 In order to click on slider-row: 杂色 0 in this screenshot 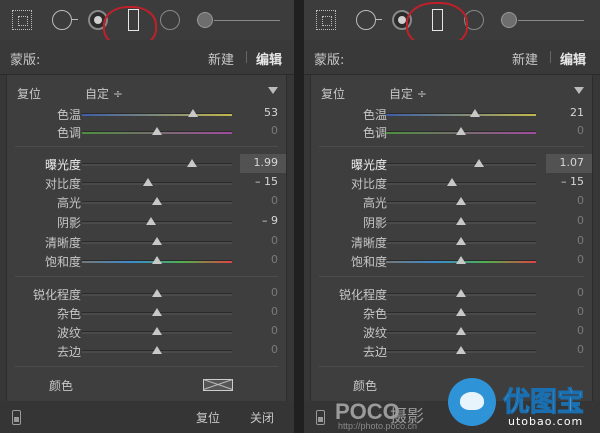, I will do `click(451, 313)`.